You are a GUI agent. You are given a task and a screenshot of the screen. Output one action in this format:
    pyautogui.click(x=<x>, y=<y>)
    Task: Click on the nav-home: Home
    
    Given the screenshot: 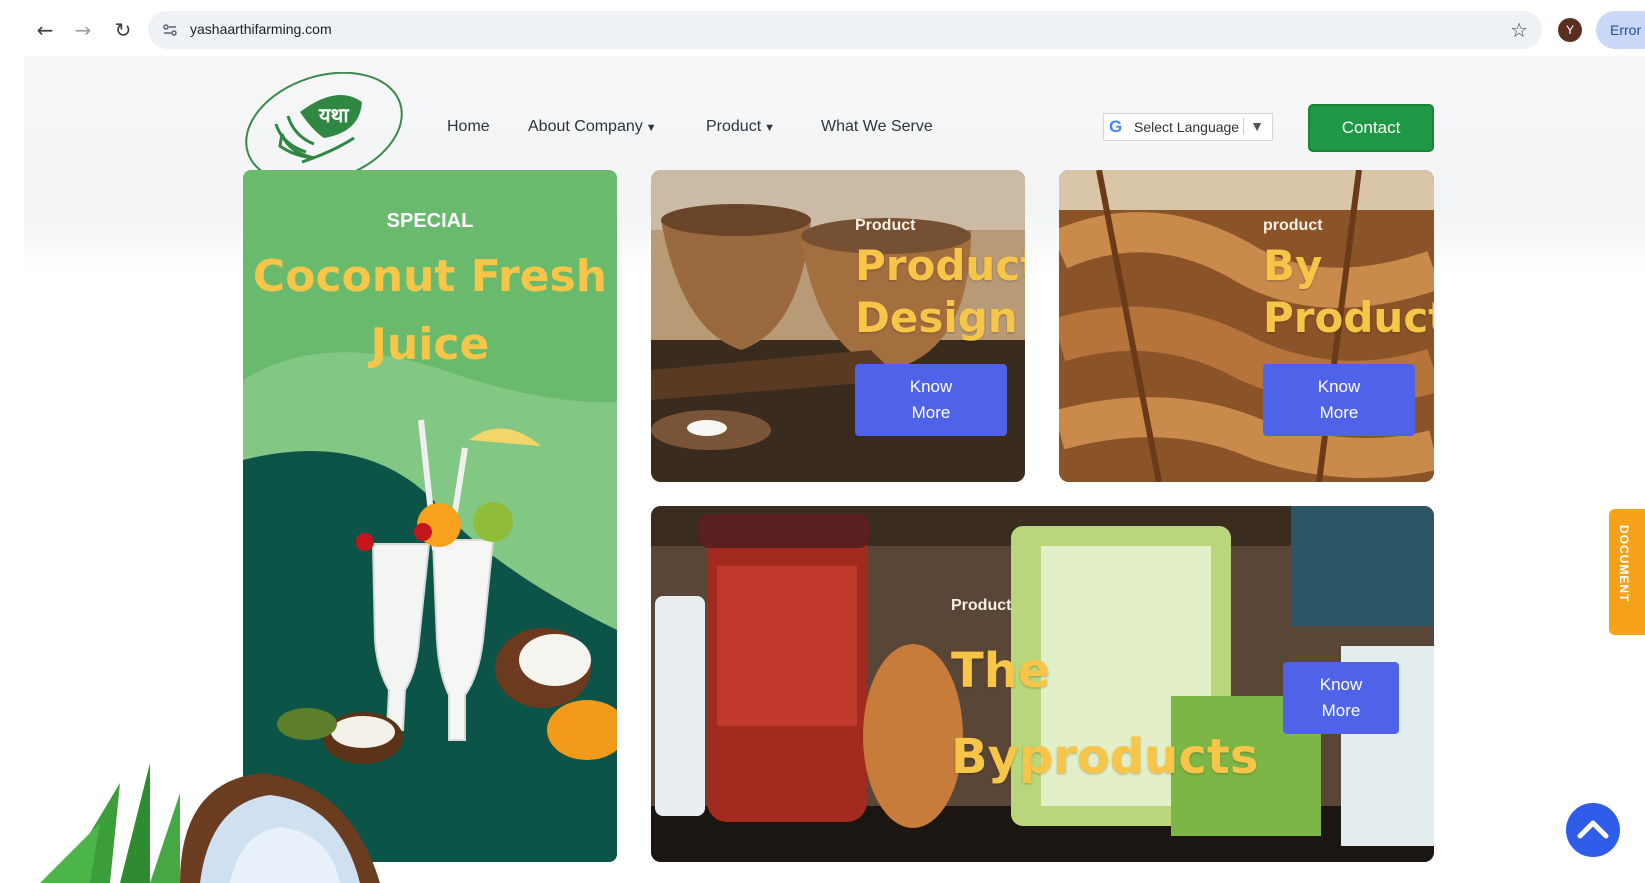 What is the action you would take?
    pyautogui.click(x=468, y=127)
    